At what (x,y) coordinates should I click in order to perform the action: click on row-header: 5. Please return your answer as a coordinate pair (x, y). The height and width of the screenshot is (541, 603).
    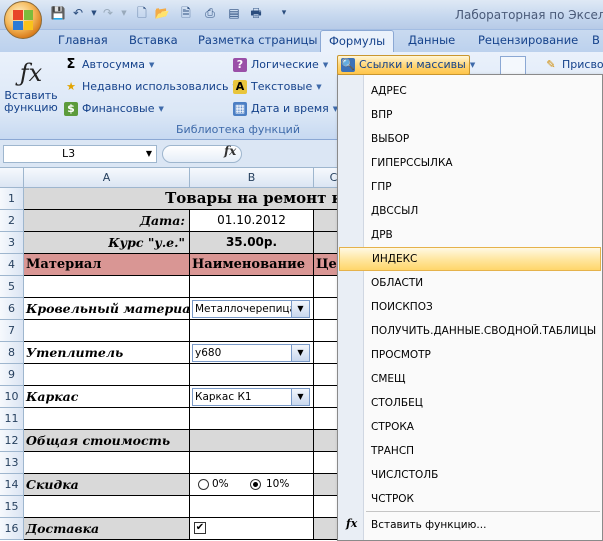
    Looking at the image, I should click on (12, 287).